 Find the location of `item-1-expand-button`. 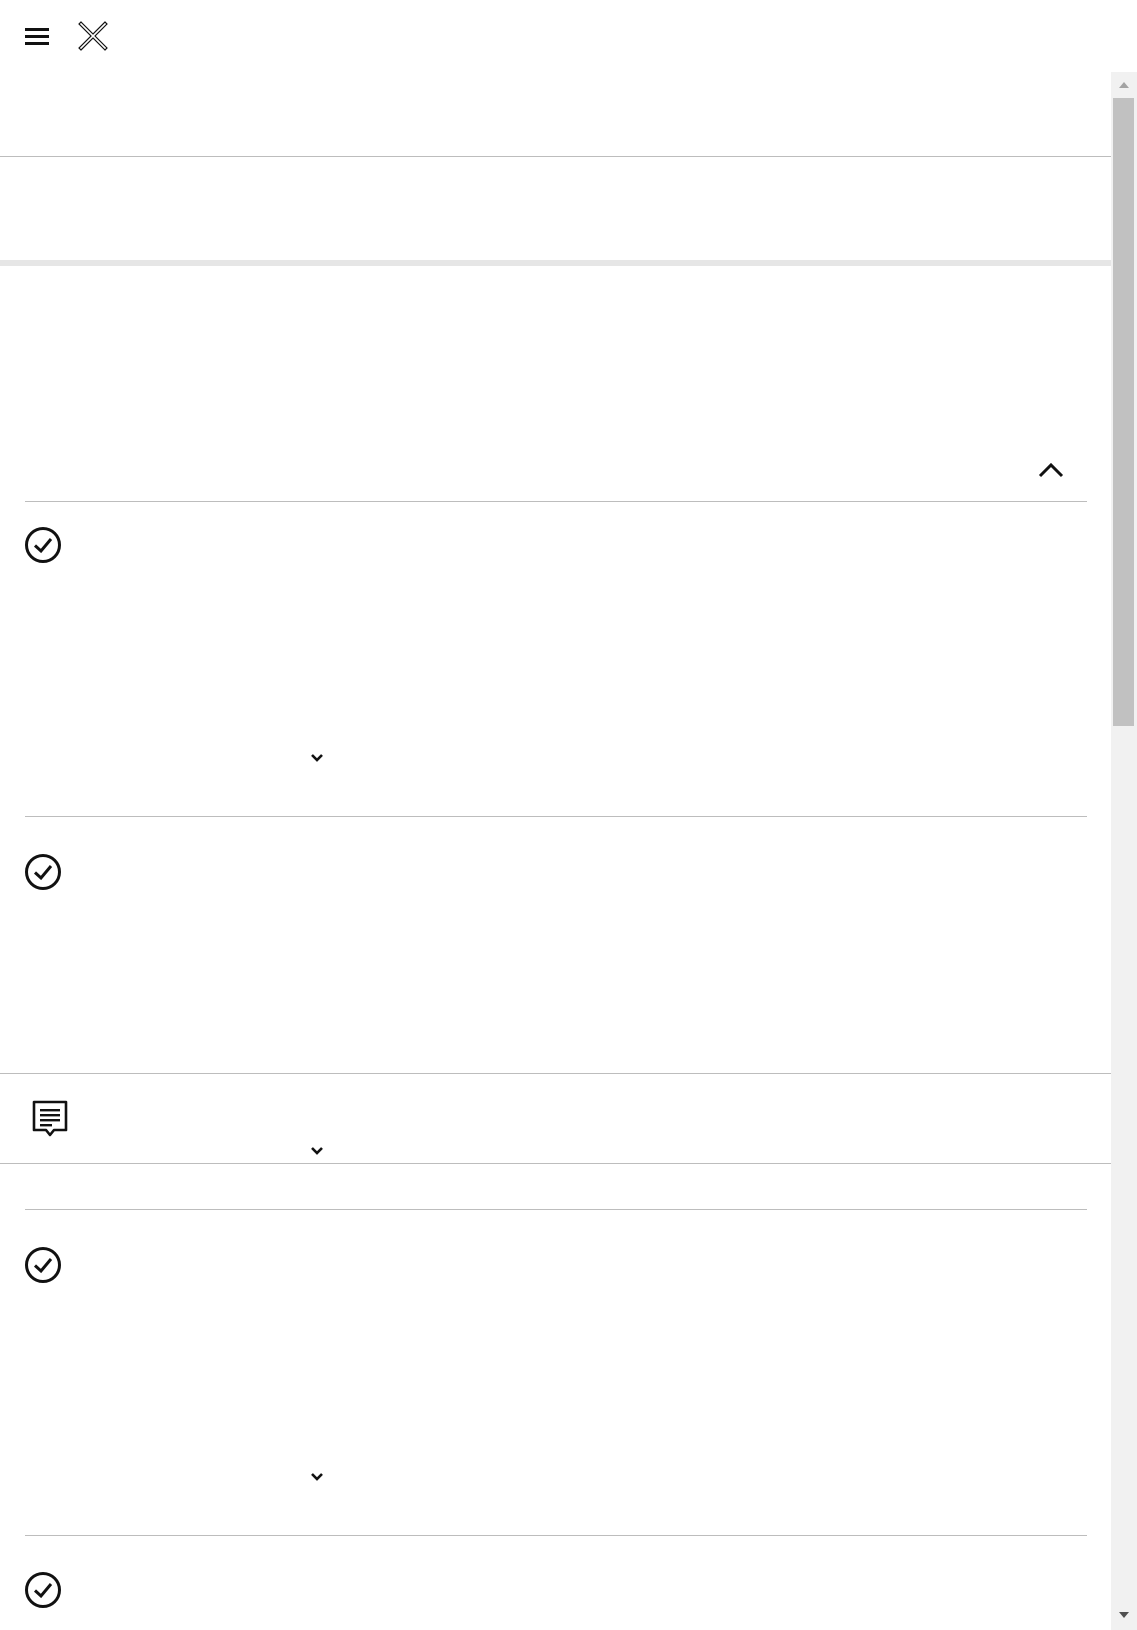

item-1-expand-button is located at coordinates (317, 758).